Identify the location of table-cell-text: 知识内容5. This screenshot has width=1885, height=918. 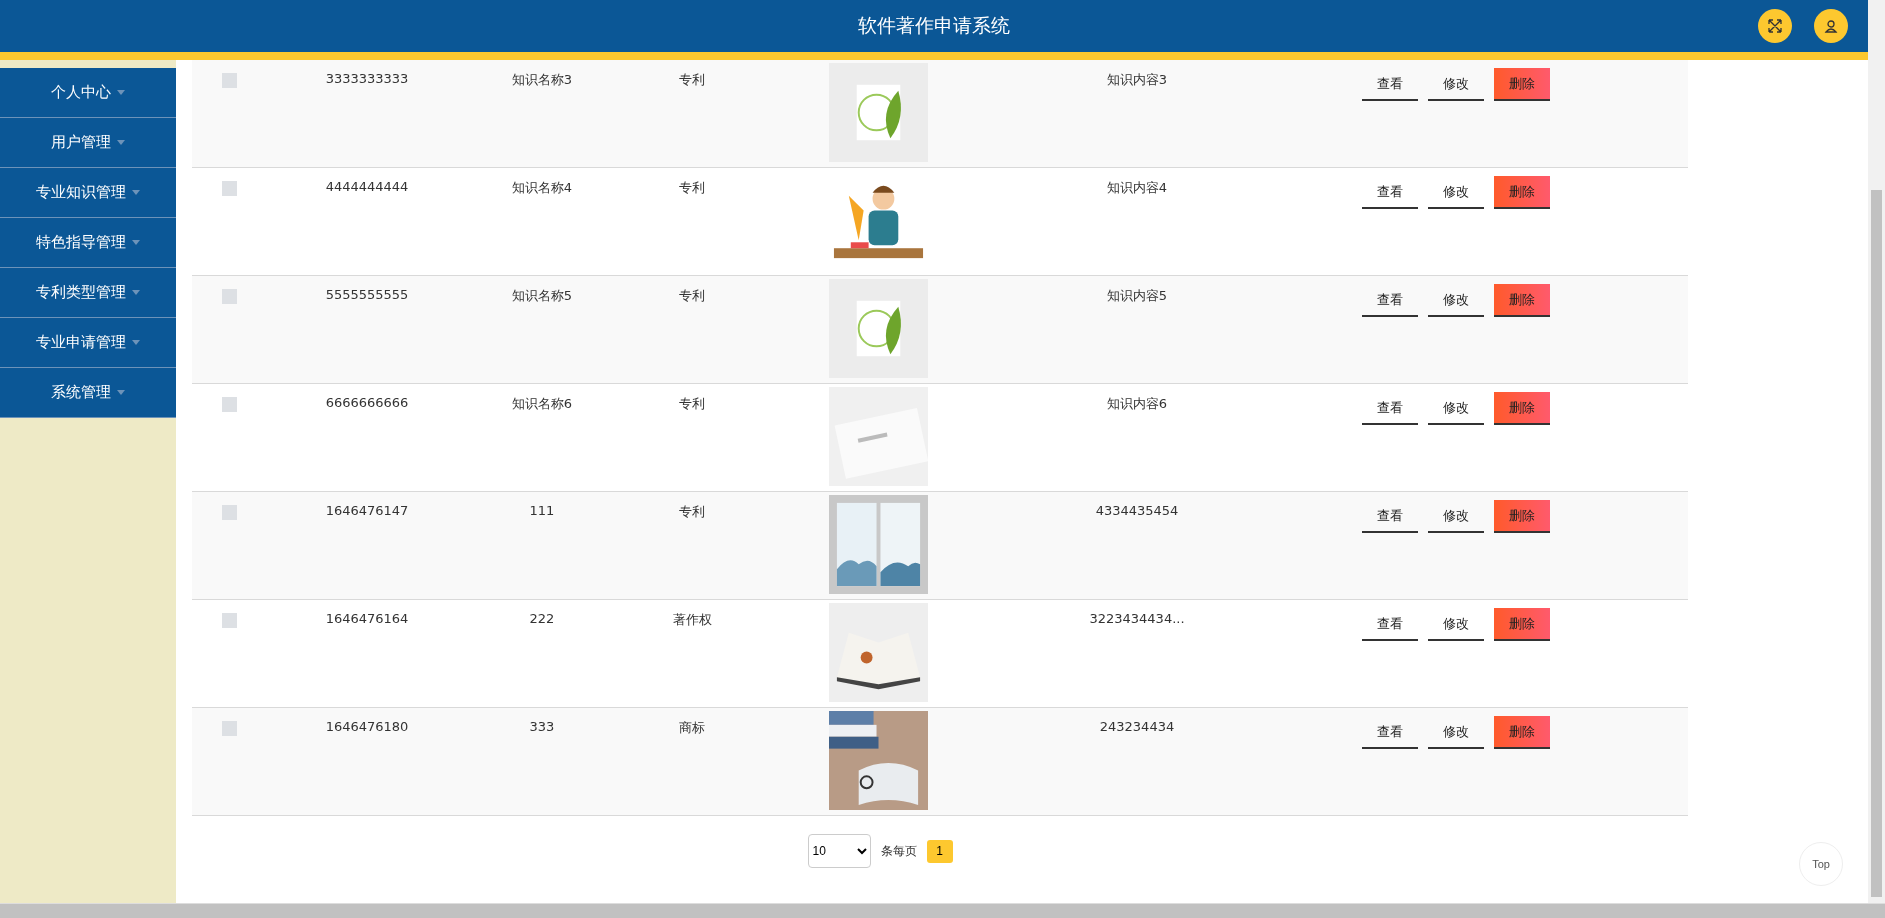
(1137, 296).